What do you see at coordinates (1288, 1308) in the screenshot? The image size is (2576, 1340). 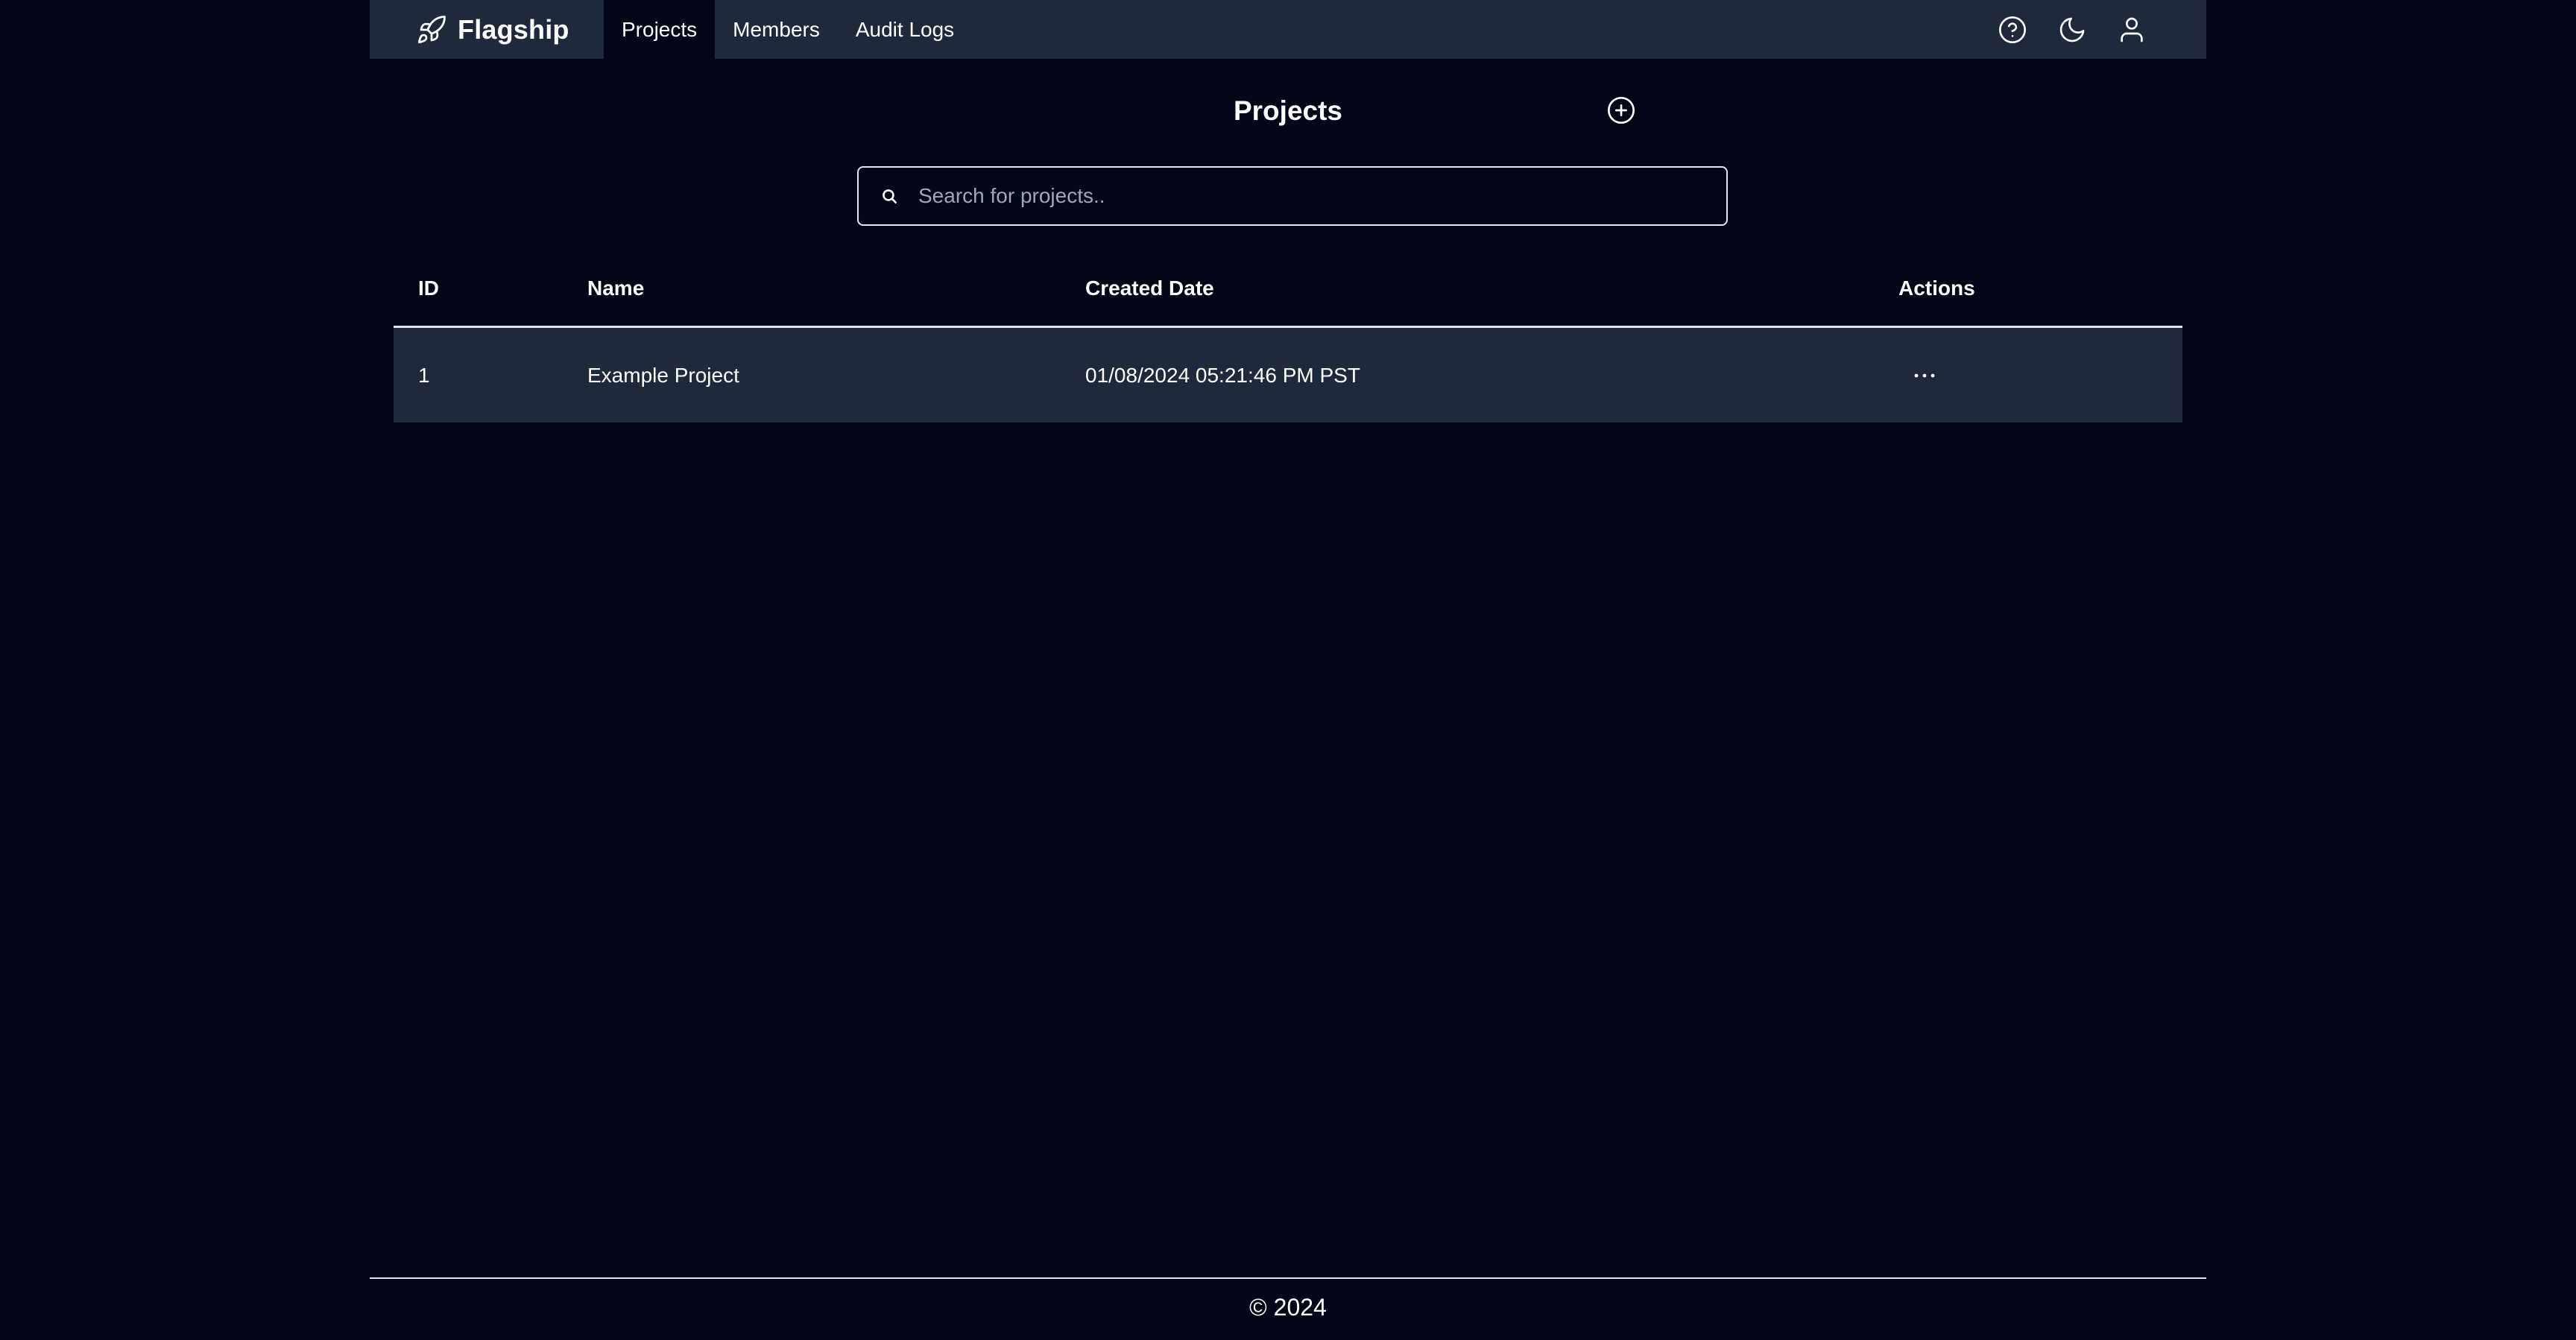 I see `footer-copyright: © 2024` at bounding box center [1288, 1308].